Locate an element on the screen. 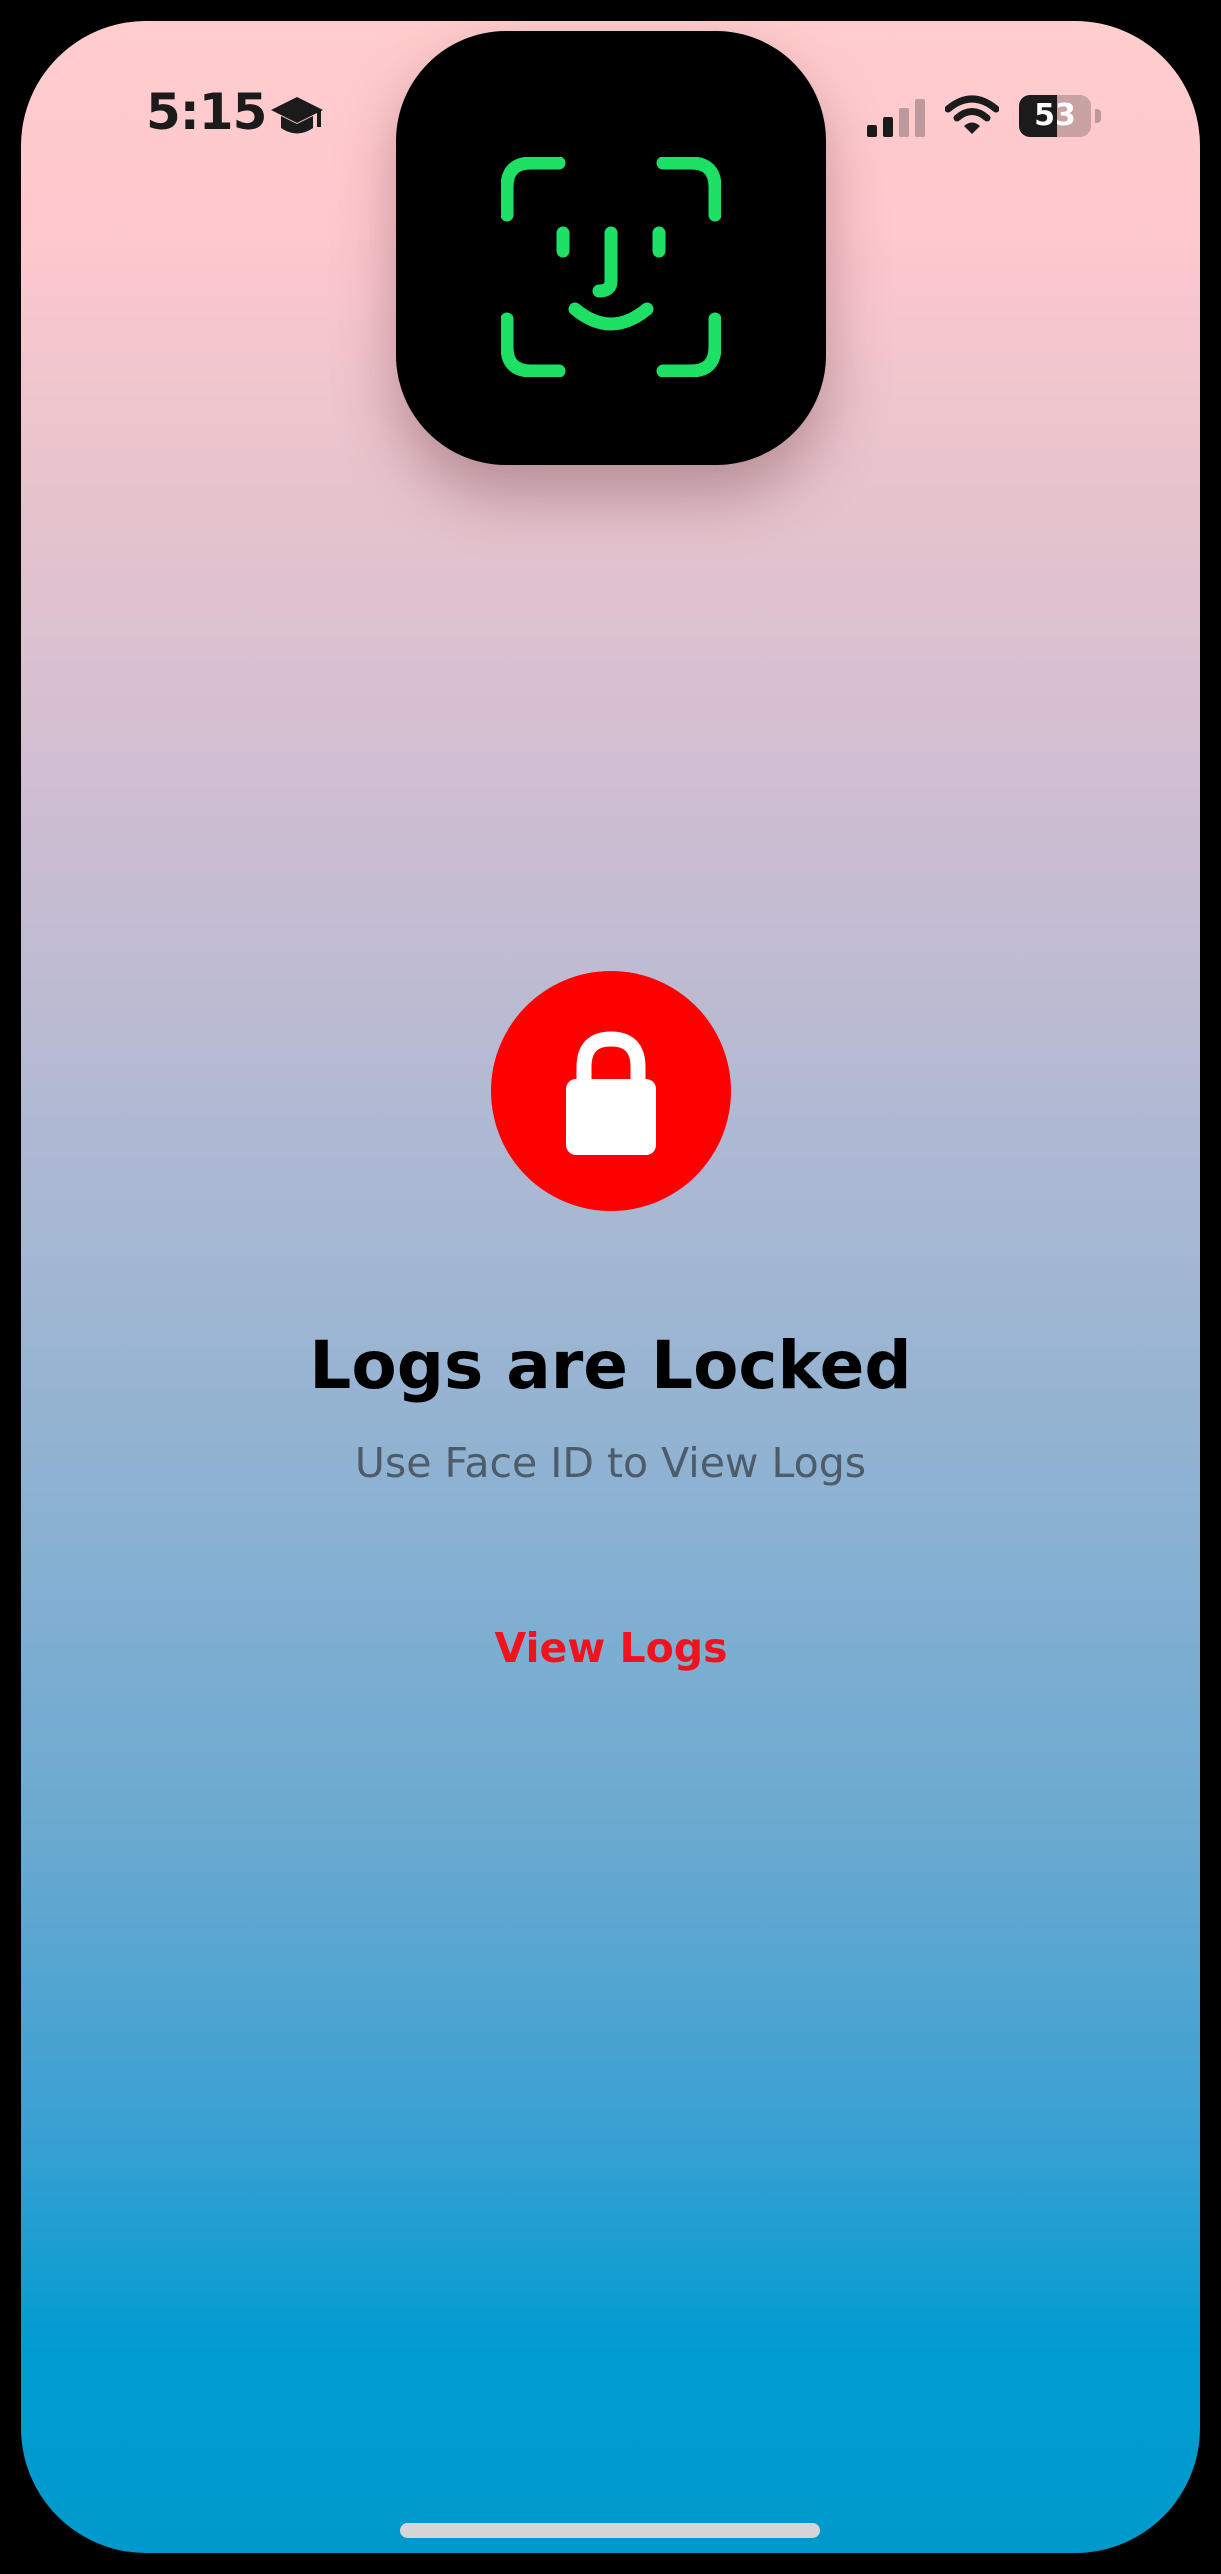  battery-cap is located at coordinates (1098, 116).